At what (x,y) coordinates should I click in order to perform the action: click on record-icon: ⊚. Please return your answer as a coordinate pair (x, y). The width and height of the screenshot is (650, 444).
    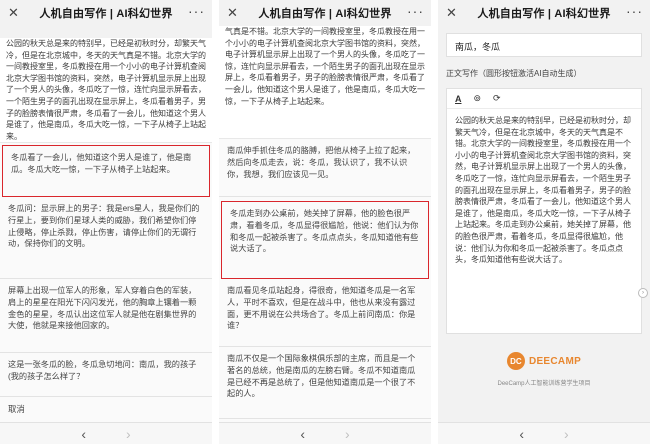
    Looking at the image, I should click on (478, 98).